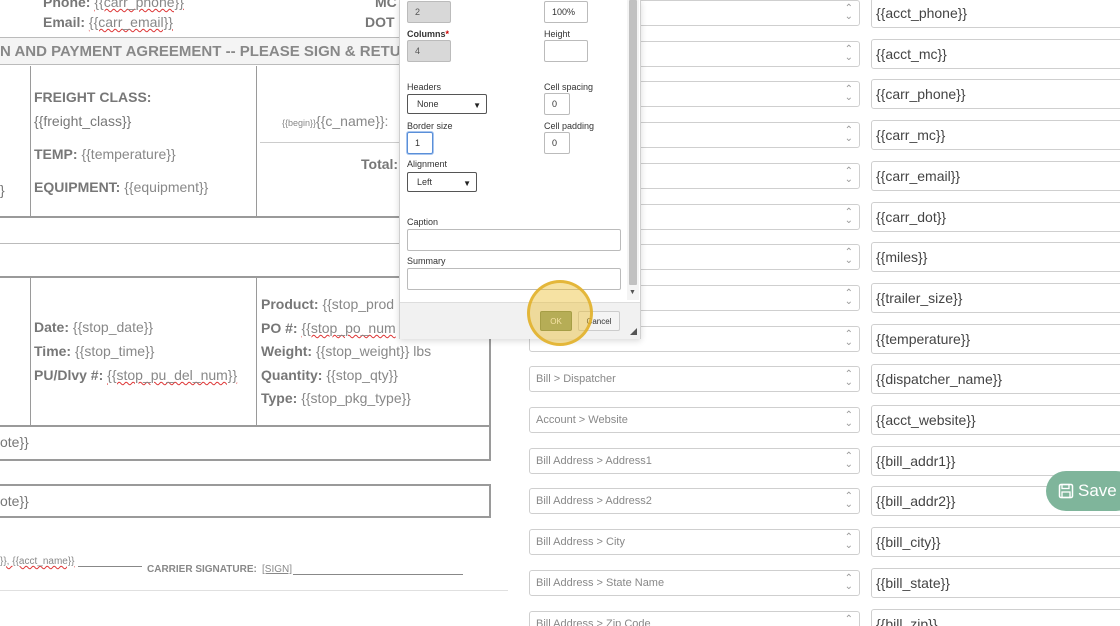 The image size is (1120, 626). What do you see at coordinates (121, 187) in the screenshot?
I see `equipment-line: EQUIPMENT: {{equipment}}` at bounding box center [121, 187].